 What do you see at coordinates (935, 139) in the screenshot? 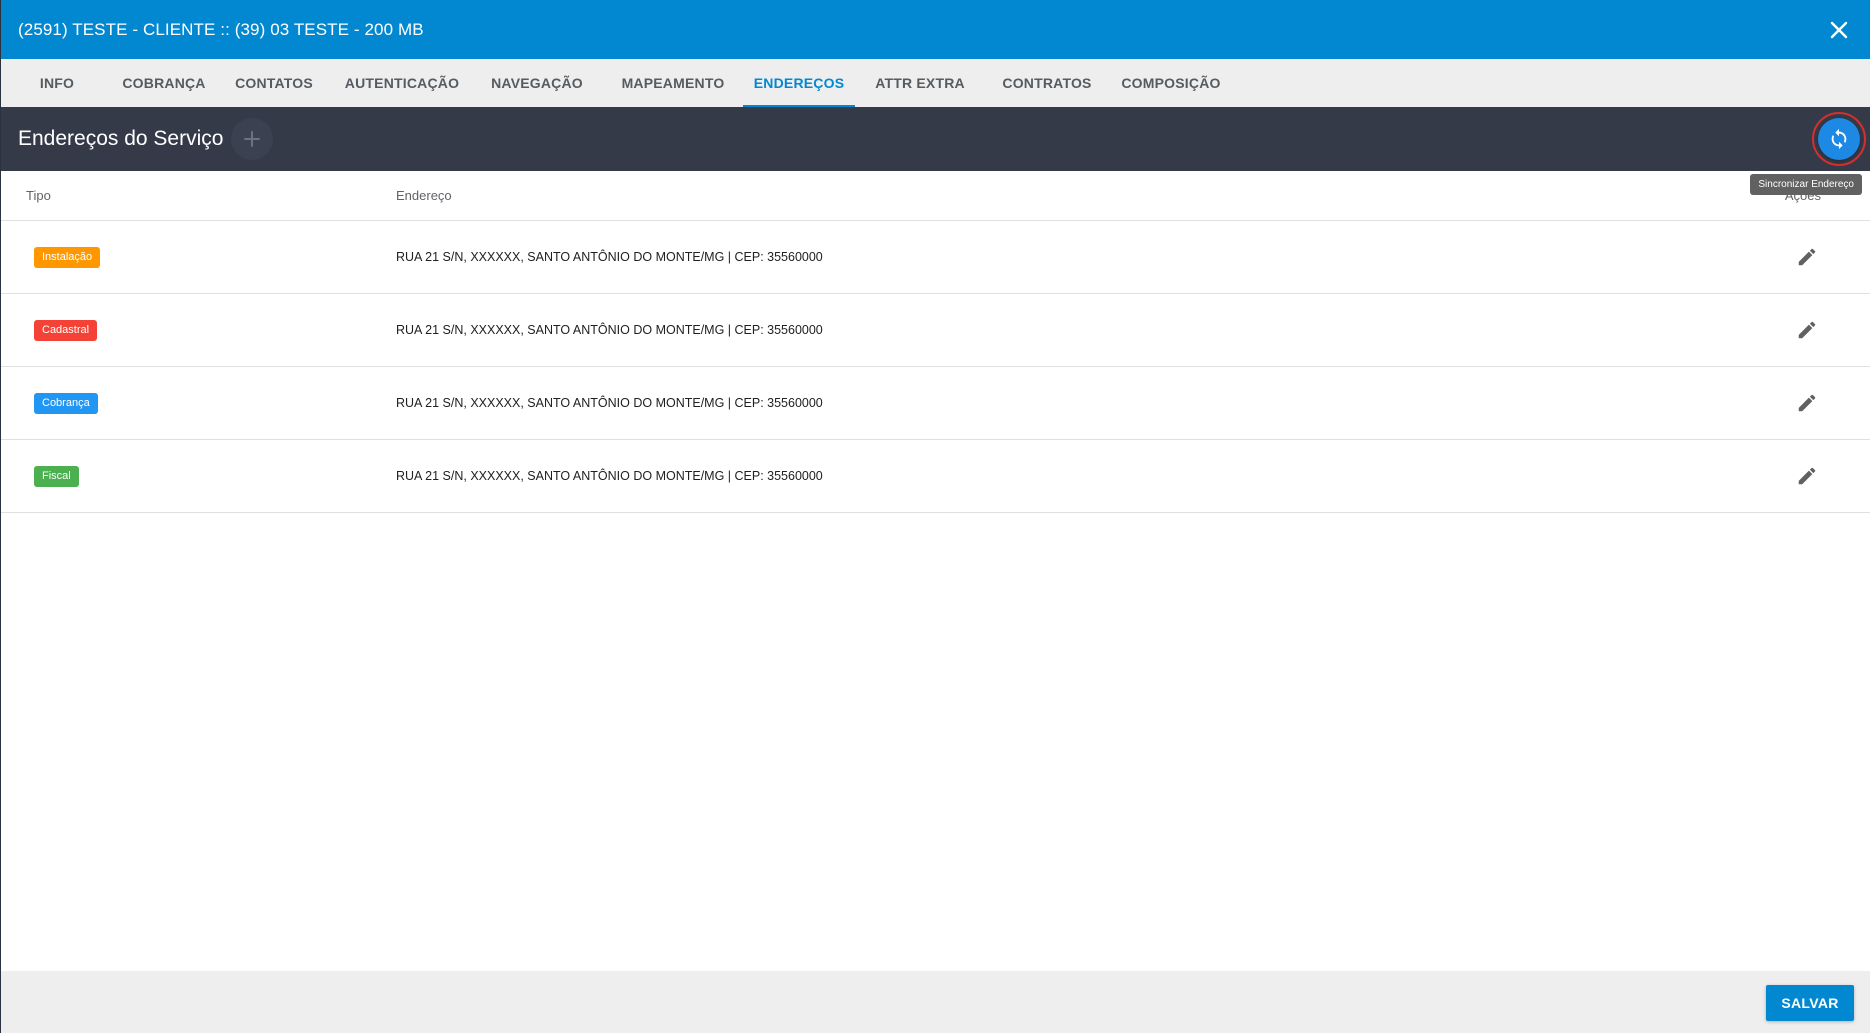
I see `section-toolbar: Endereços do Serviço` at bounding box center [935, 139].